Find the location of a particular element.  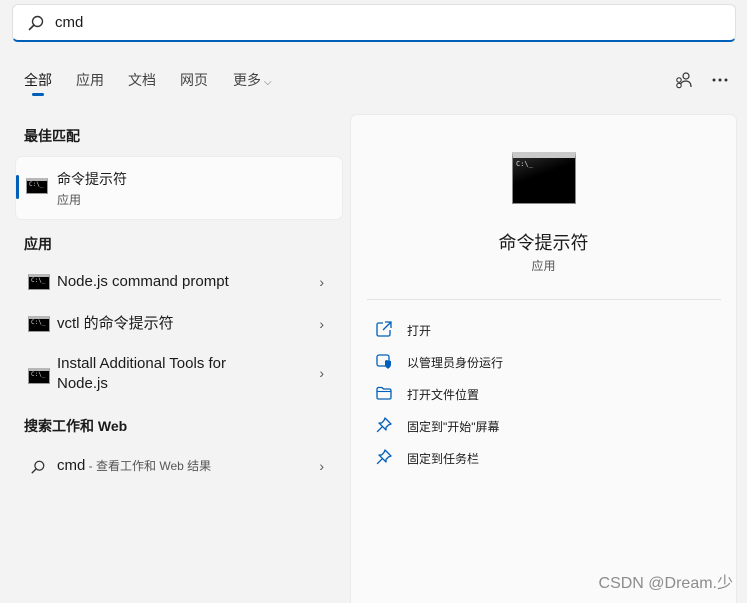

search-input: cmd is located at coordinates (69, 22).